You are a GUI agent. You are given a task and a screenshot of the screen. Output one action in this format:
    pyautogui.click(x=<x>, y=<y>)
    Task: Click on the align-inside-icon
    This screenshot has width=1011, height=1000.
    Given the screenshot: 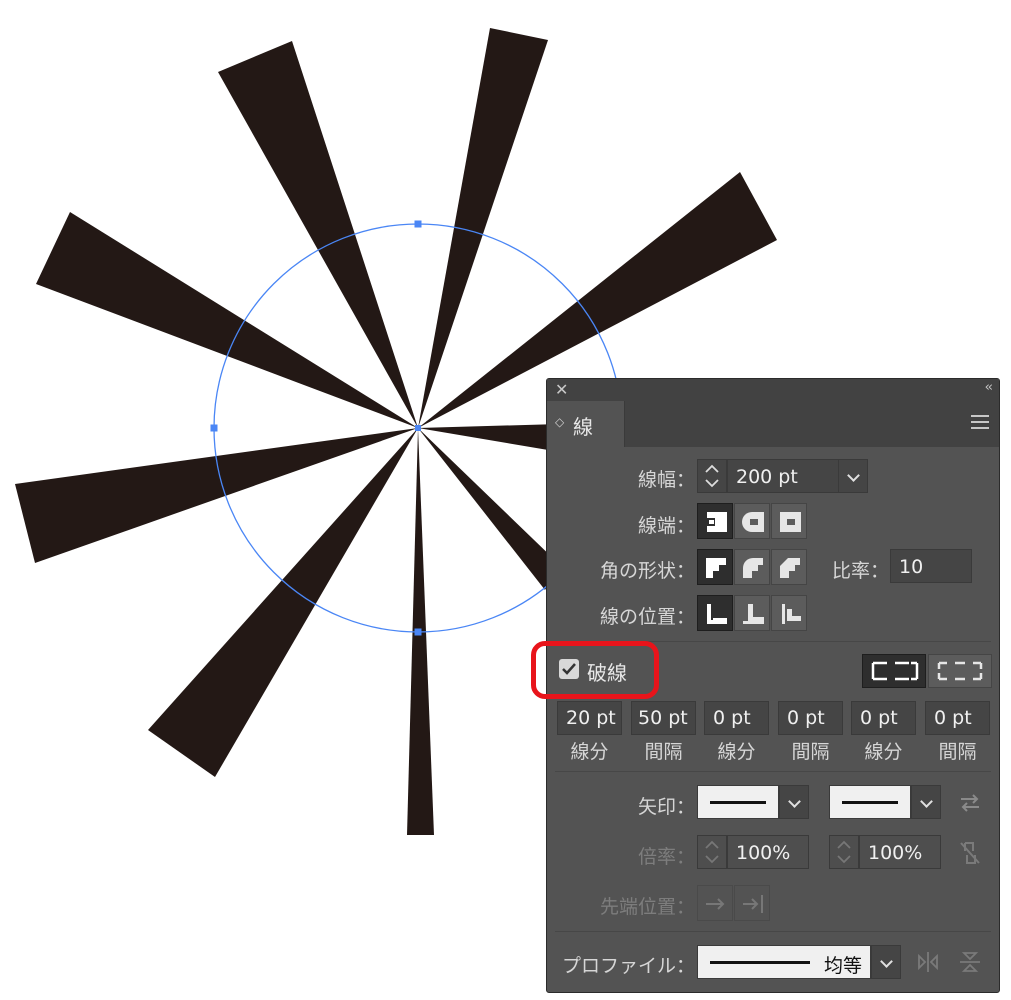 What is the action you would take?
    pyautogui.click(x=753, y=614)
    